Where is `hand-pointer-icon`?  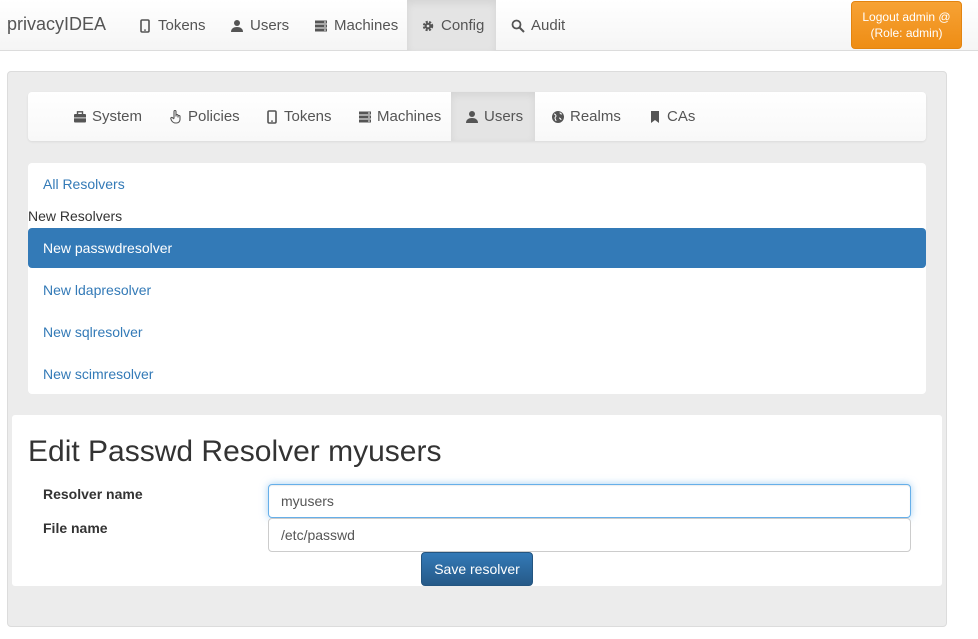 hand-pointer-icon is located at coordinates (175, 116).